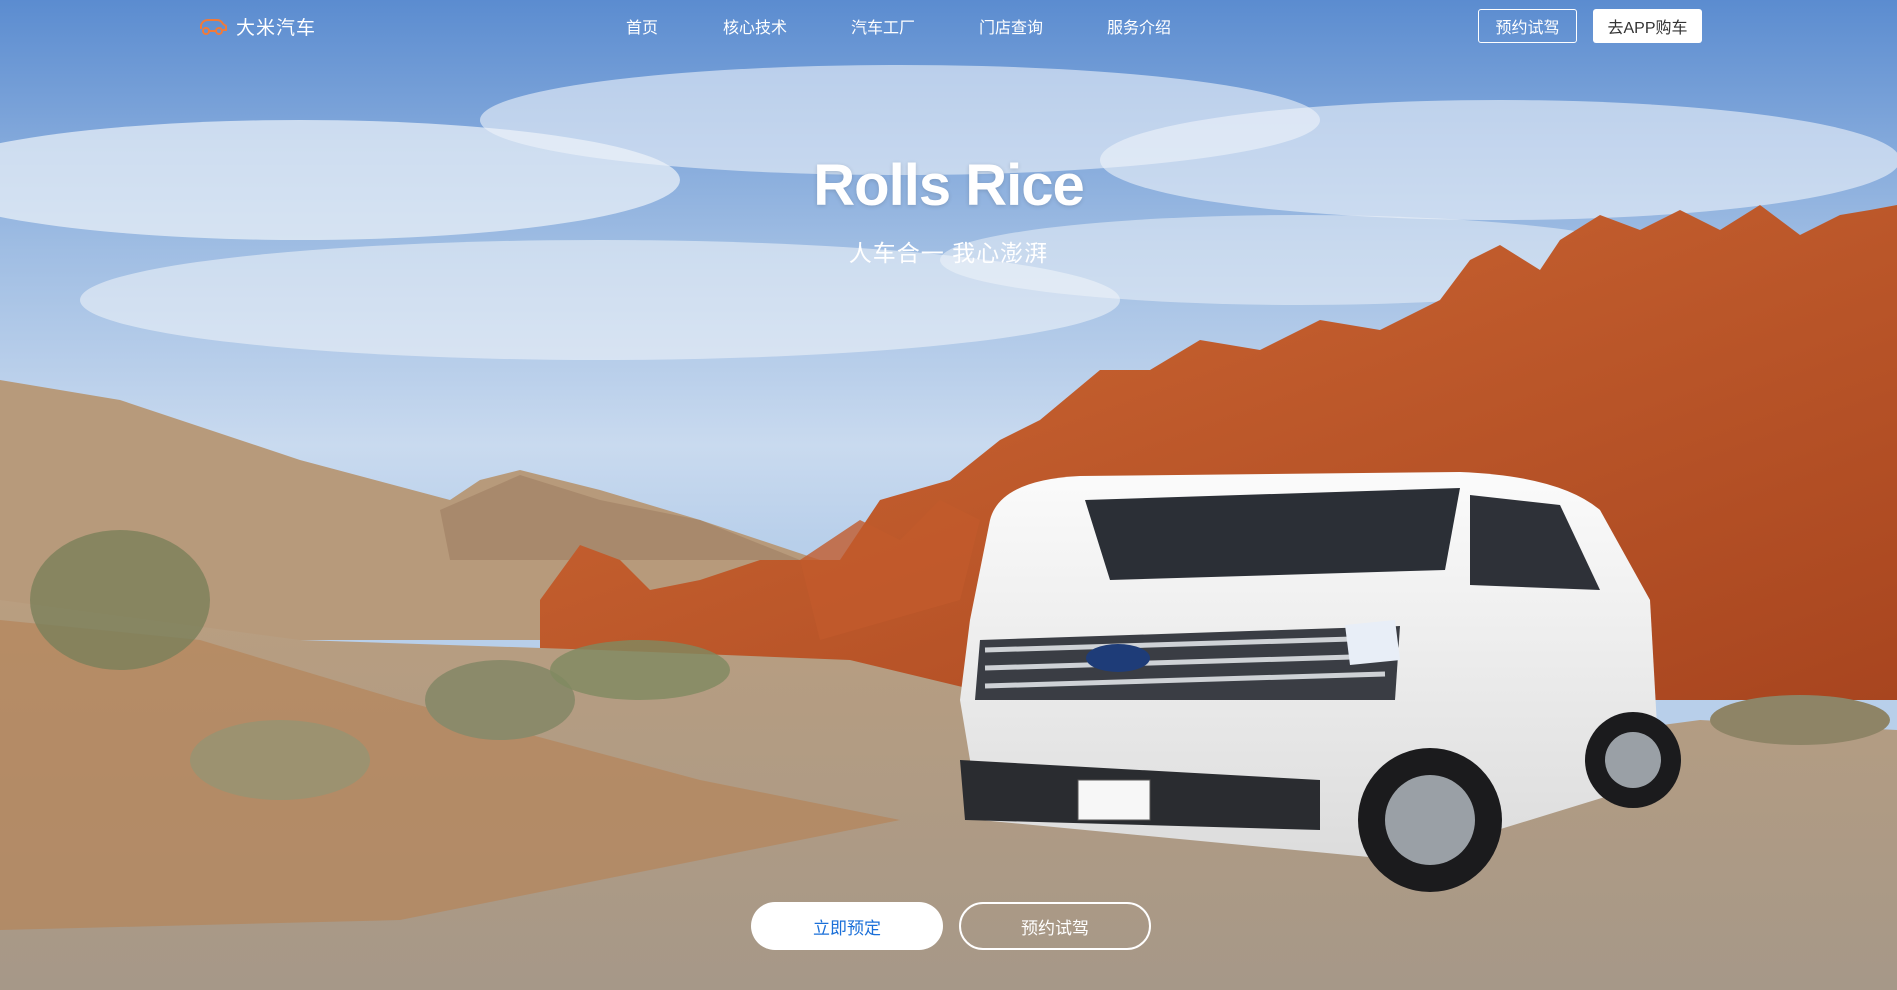 This screenshot has height=990, width=1897. What do you see at coordinates (948, 185) in the screenshot?
I see `hero-title: Rolls Rice` at bounding box center [948, 185].